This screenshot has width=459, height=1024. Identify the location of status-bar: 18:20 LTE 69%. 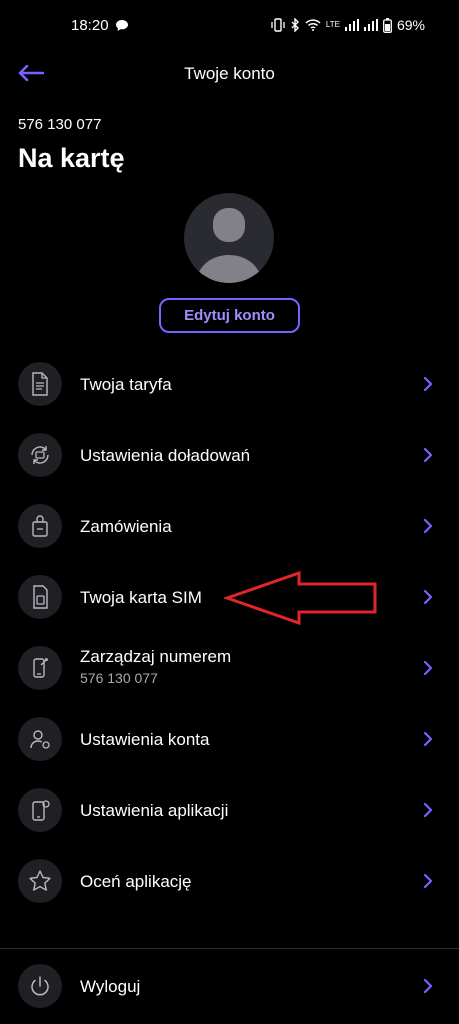
(229, 26).